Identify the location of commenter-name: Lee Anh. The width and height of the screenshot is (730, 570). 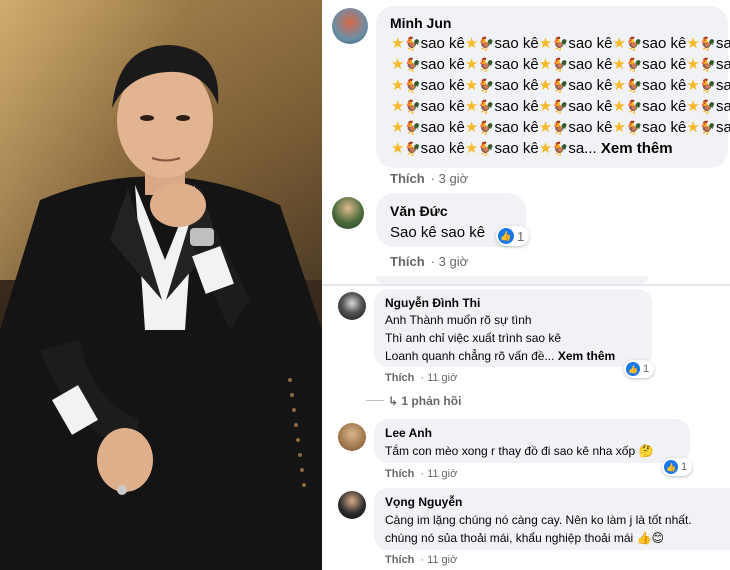
(408, 433).